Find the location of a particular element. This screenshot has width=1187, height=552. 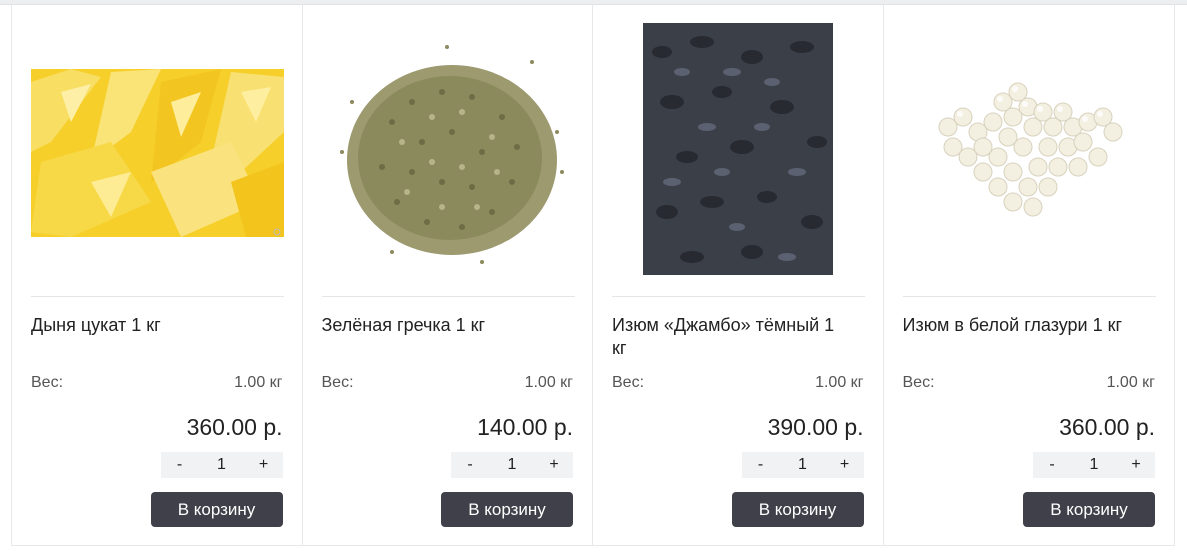

green-buckwheat-image is located at coordinates (448, 150).